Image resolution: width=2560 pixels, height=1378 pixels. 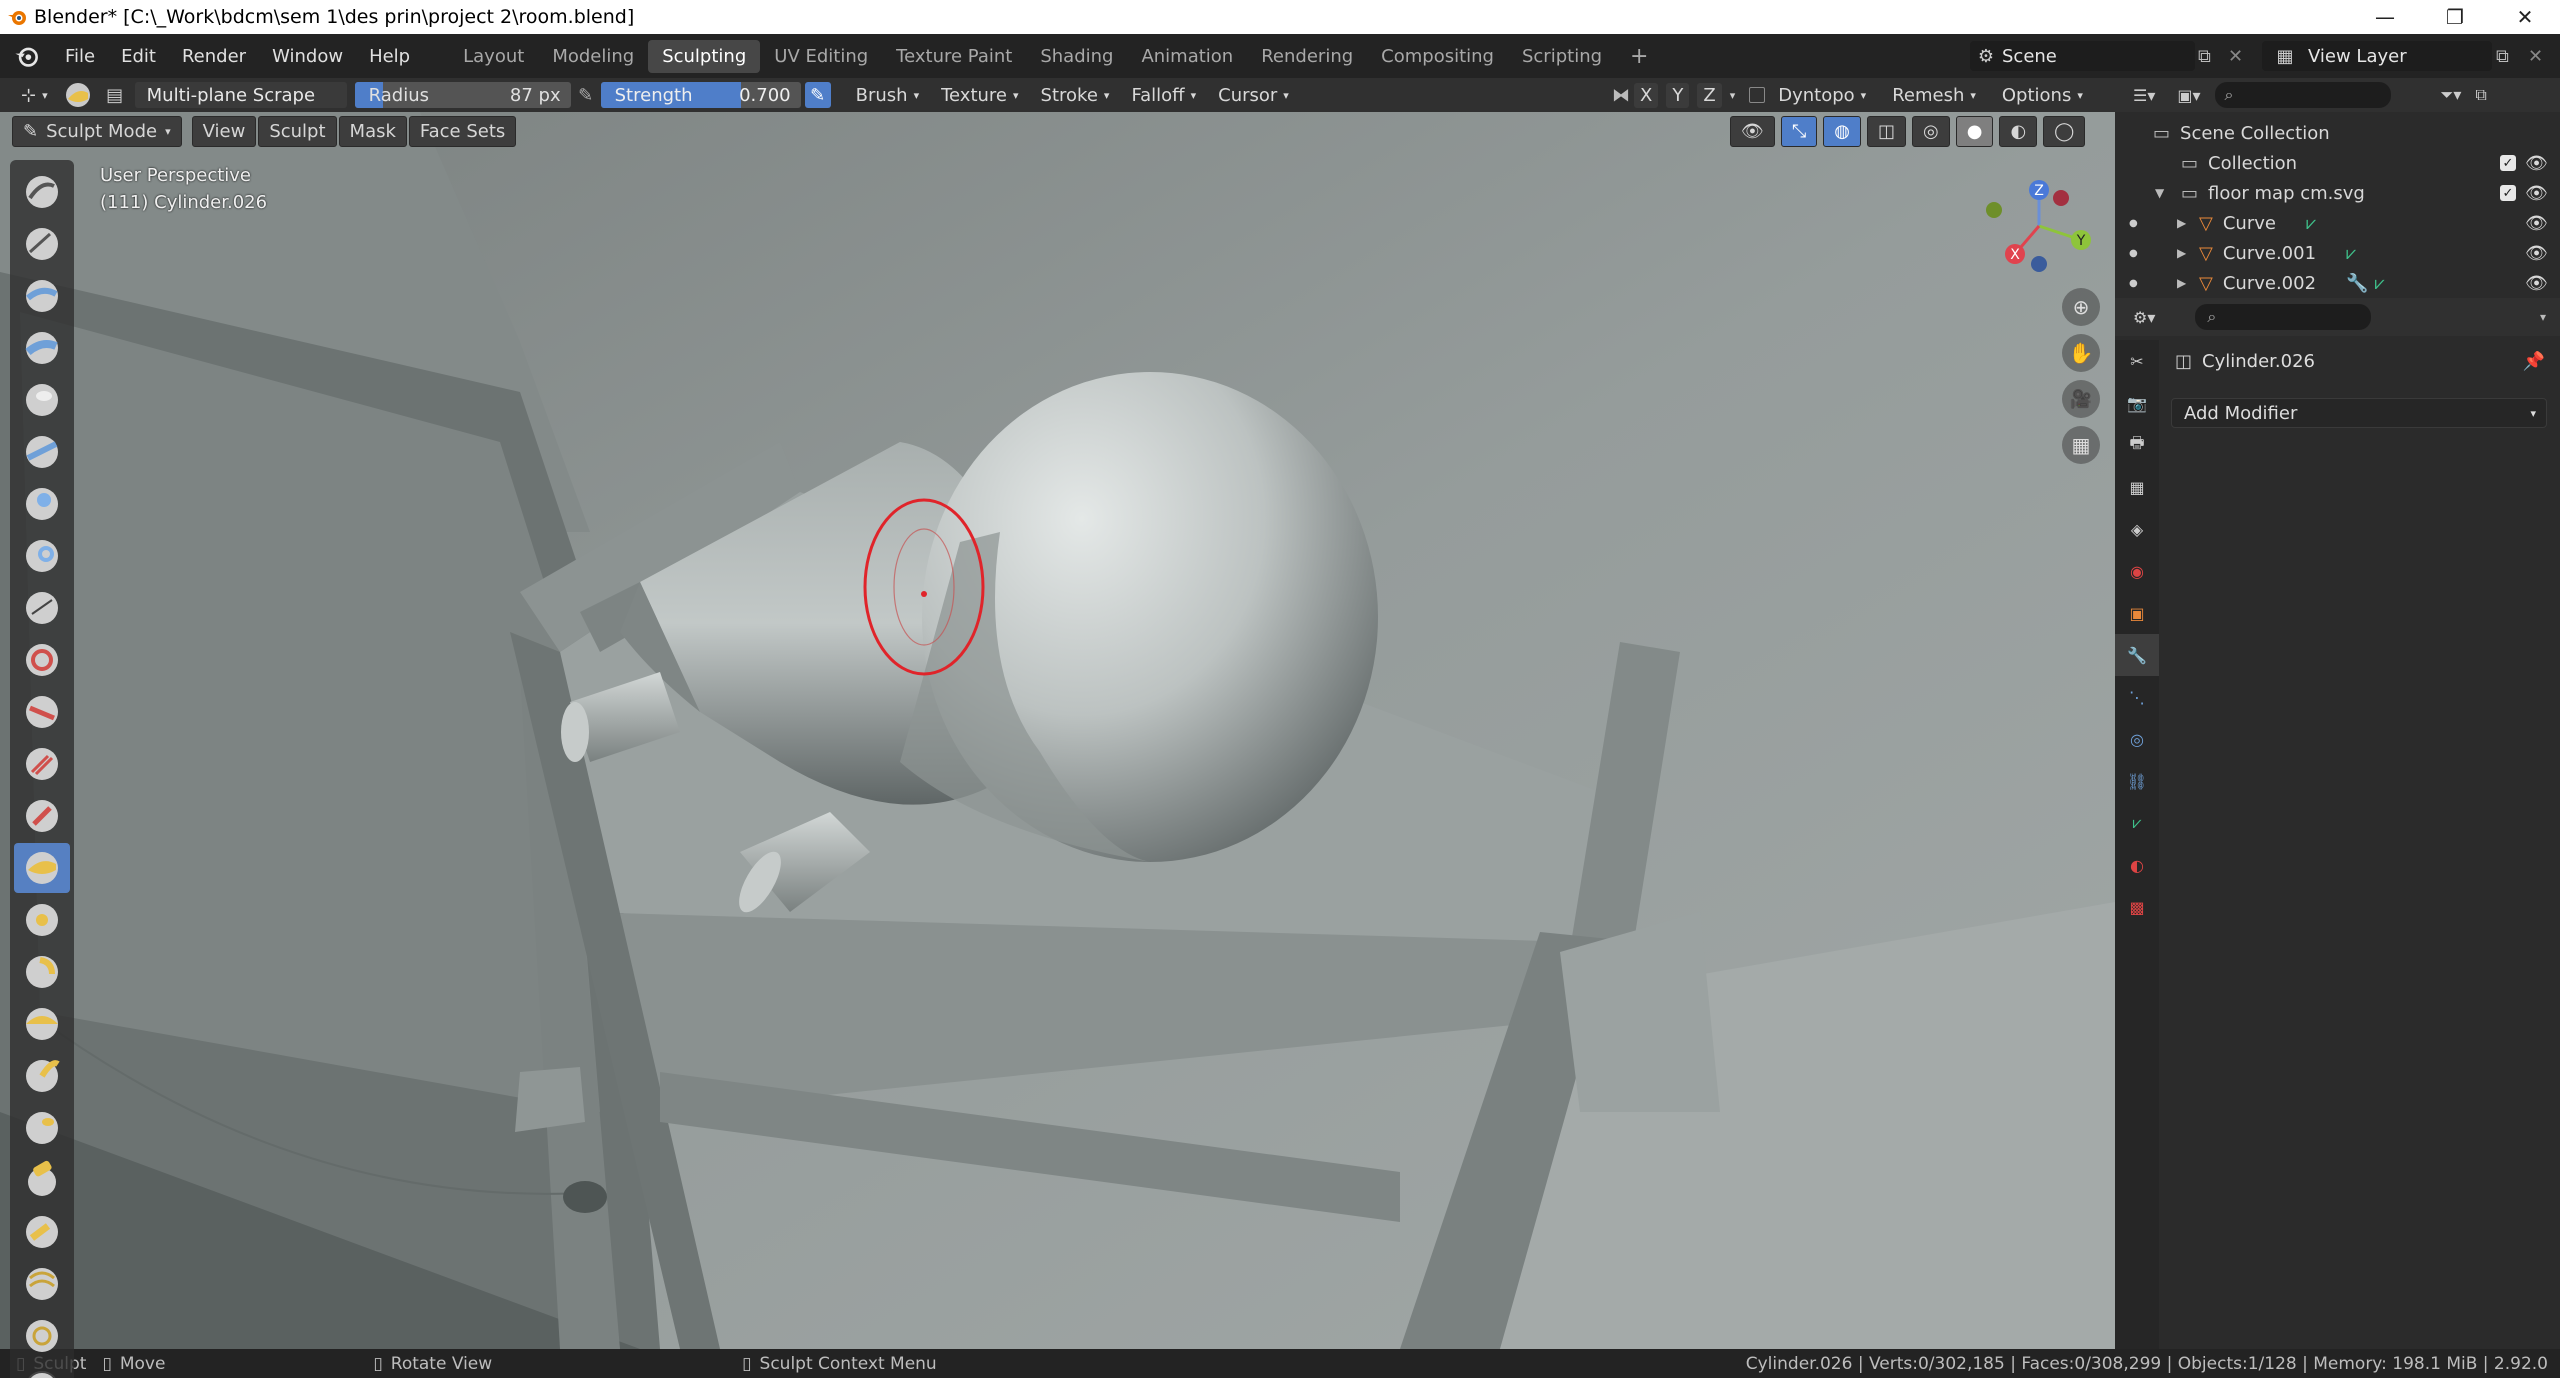 What do you see at coordinates (2081, 399) in the screenshot?
I see `camera-view-icon: 🎥` at bounding box center [2081, 399].